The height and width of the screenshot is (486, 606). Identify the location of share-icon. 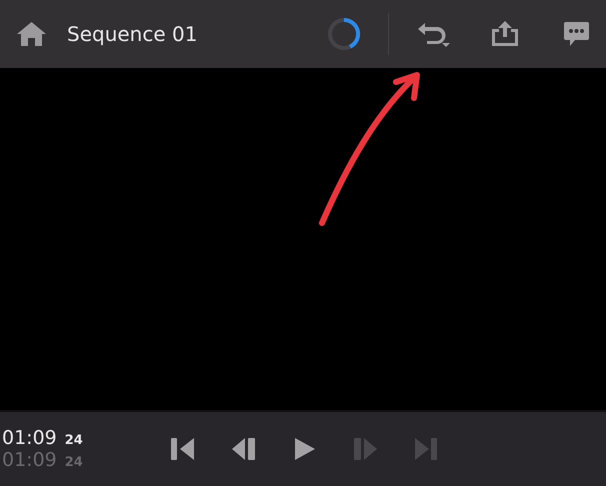
(505, 34).